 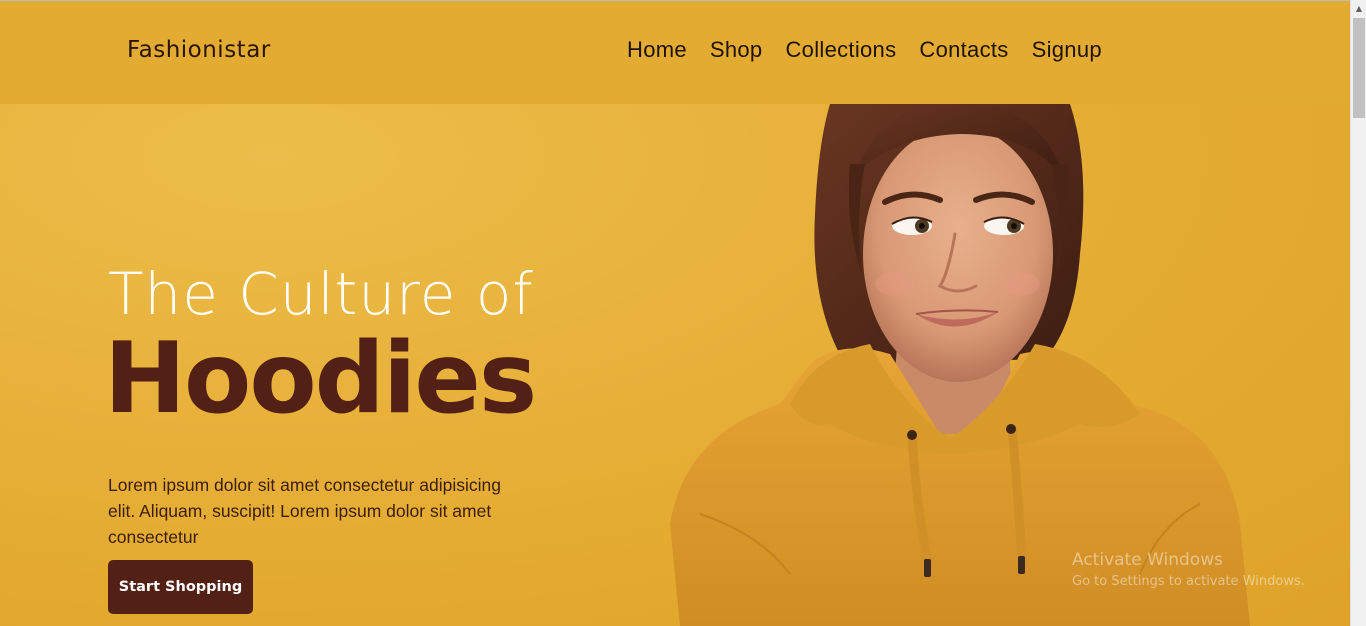 What do you see at coordinates (1358, 8) in the screenshot?
I see `chevron-up-icon: ▲` at bounding box center [1358, 8].